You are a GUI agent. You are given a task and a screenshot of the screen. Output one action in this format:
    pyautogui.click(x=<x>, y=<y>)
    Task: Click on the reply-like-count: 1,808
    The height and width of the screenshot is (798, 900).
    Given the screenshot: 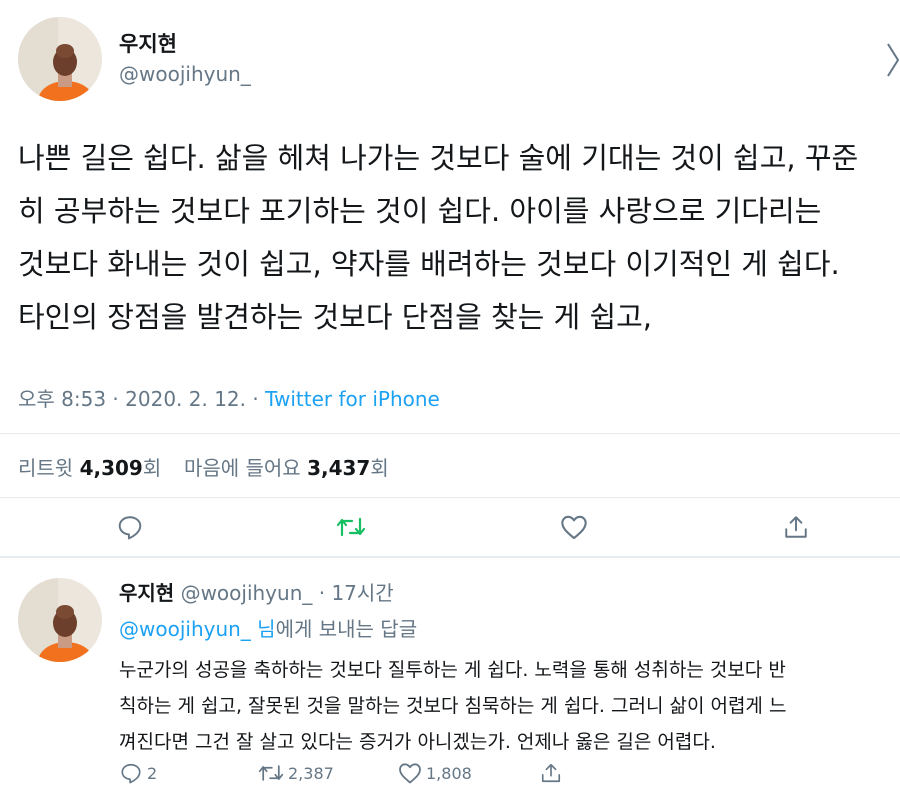 What is the action you would take?
    pyautogui.click(x=449, y=773)
    